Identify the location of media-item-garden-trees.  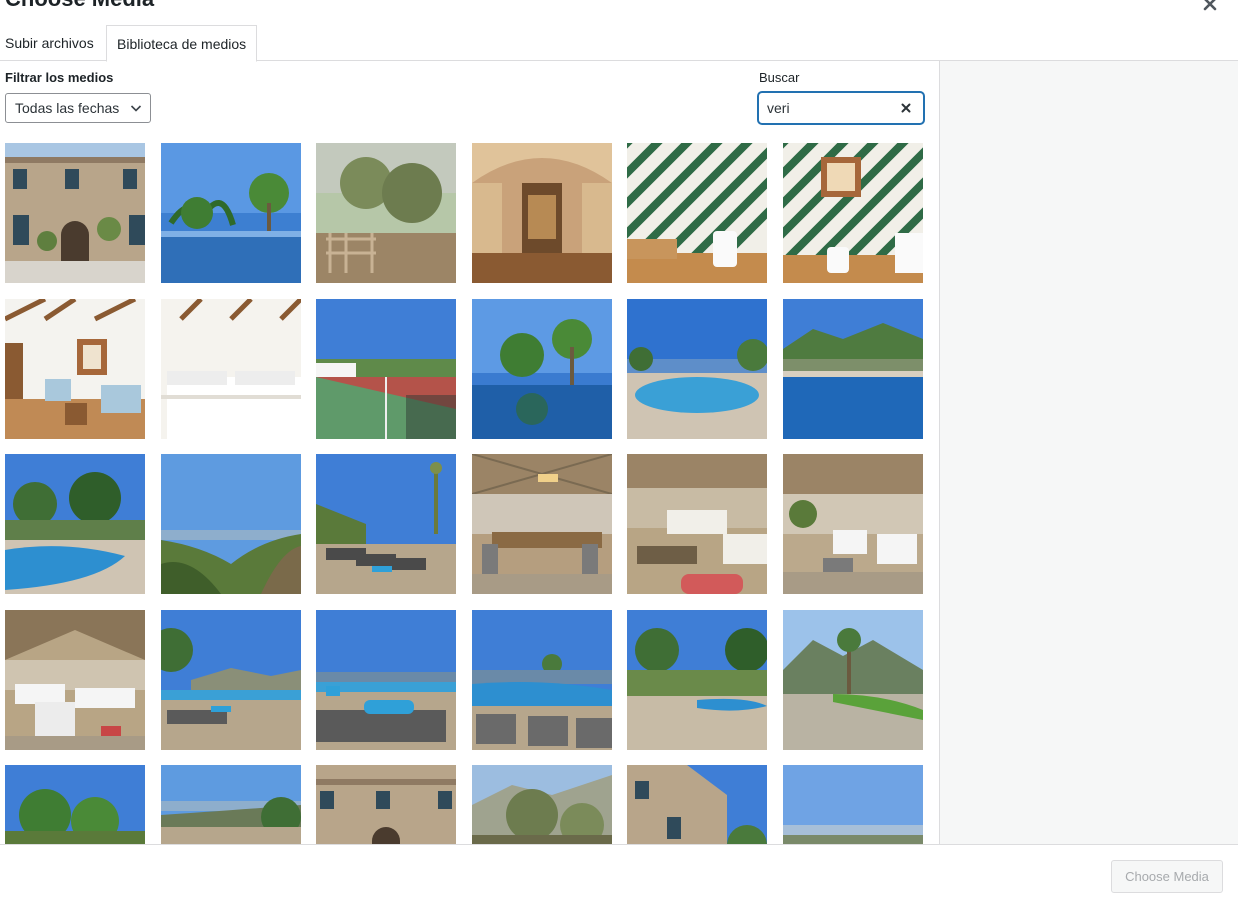
(75, 804).